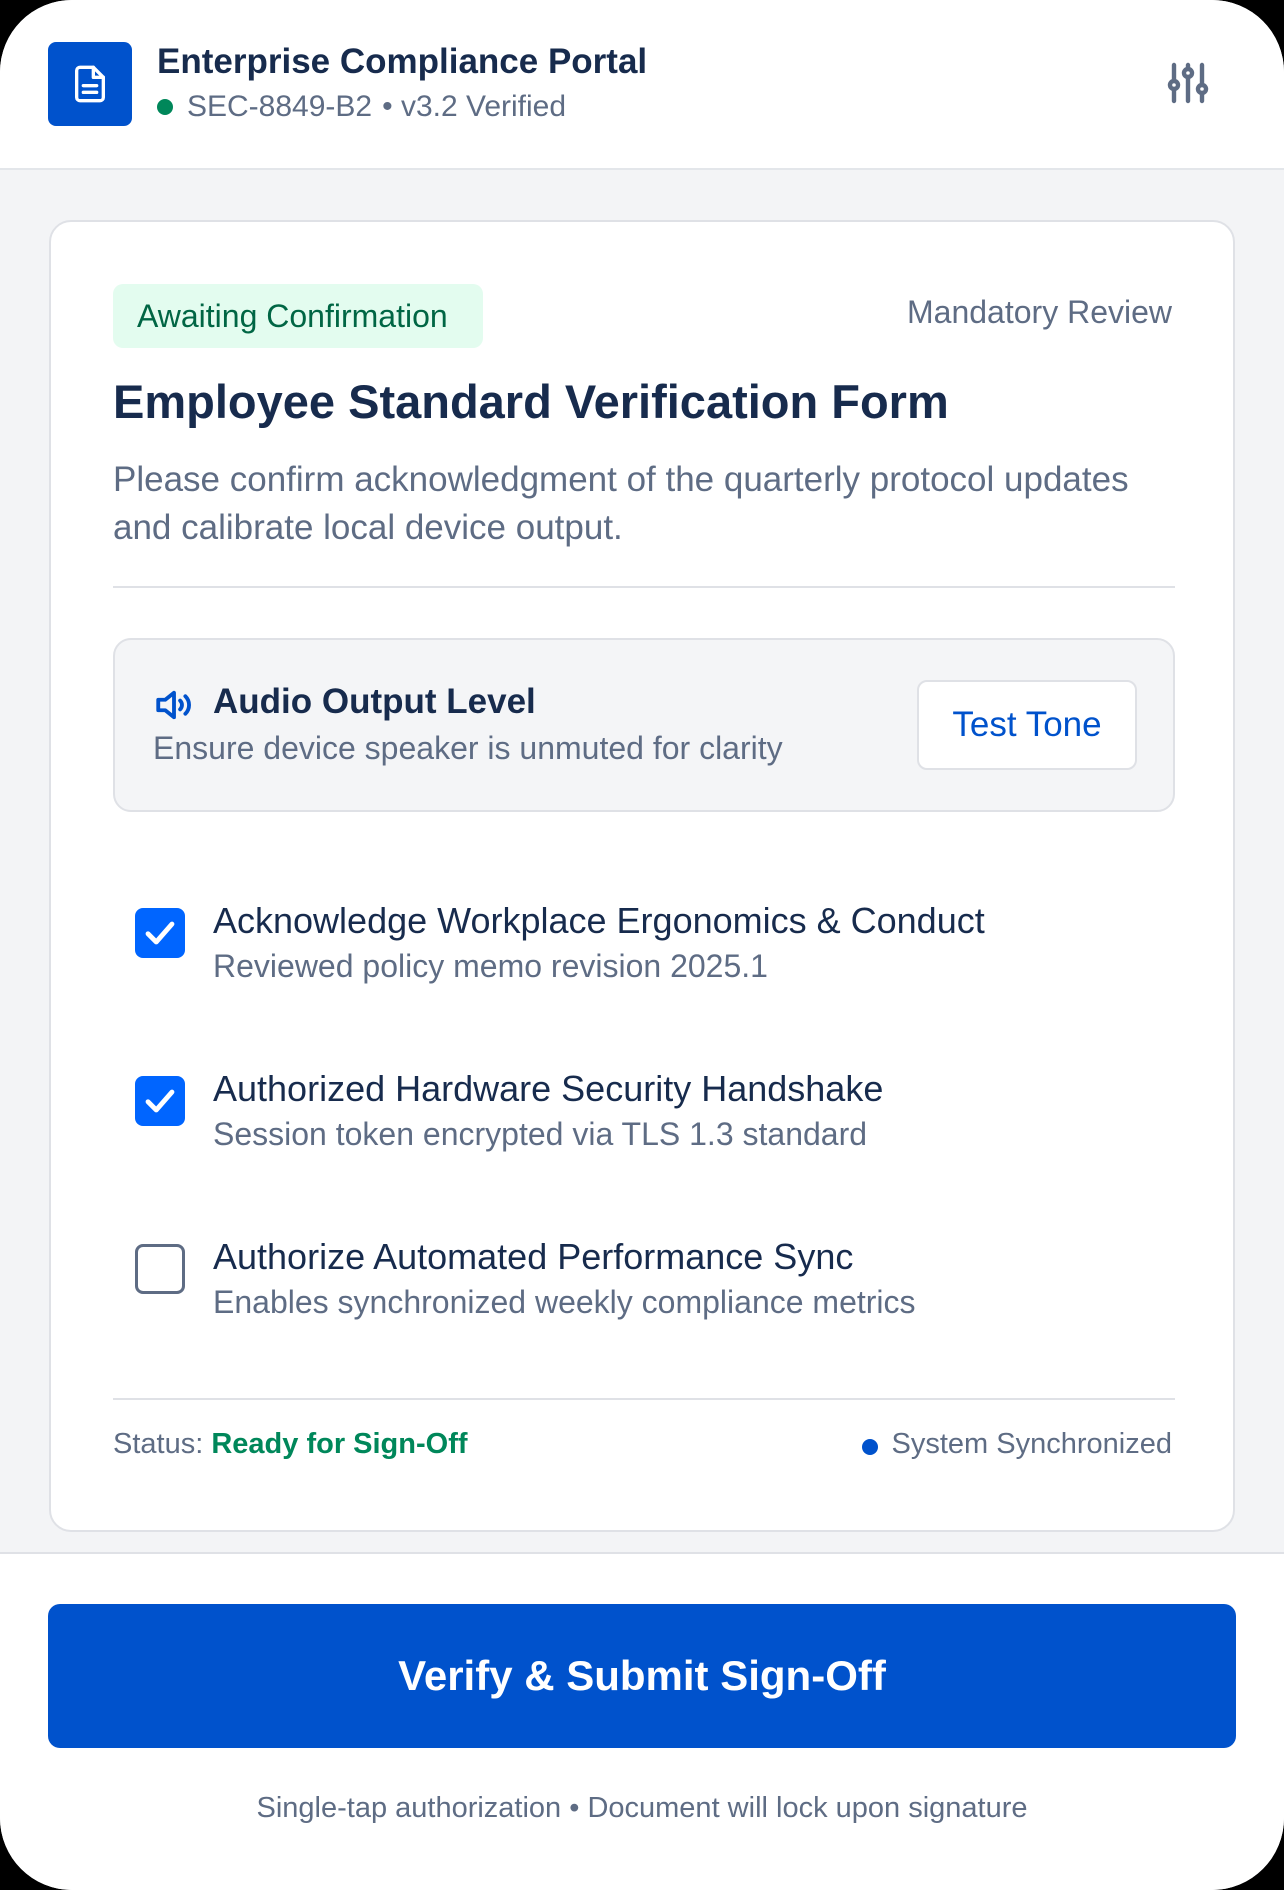  I want to click on online-status-dot, so click(165, 107).